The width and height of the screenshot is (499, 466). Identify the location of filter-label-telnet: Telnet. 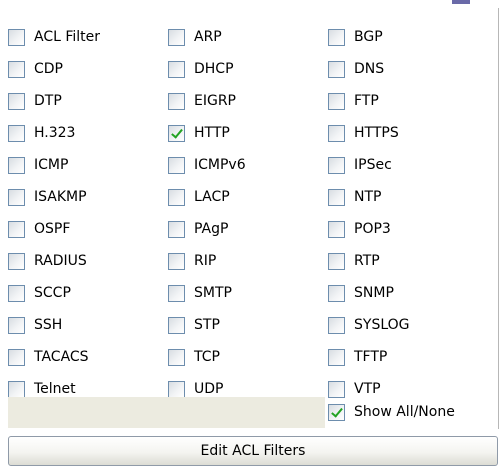
(55, 388).